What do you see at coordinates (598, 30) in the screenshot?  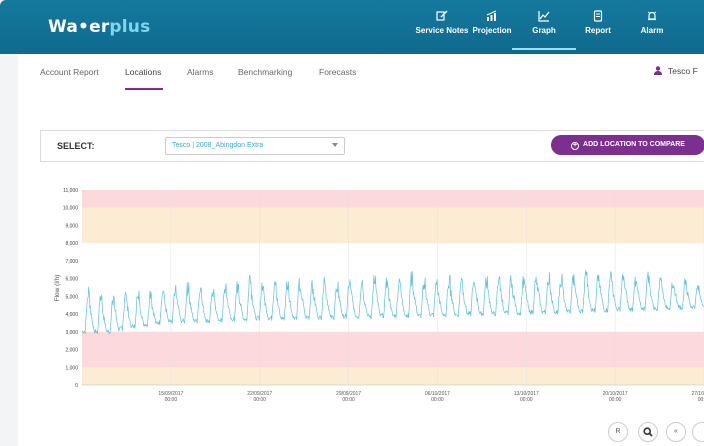 I see `nav-label: Report` at bounding box center [598, 30].